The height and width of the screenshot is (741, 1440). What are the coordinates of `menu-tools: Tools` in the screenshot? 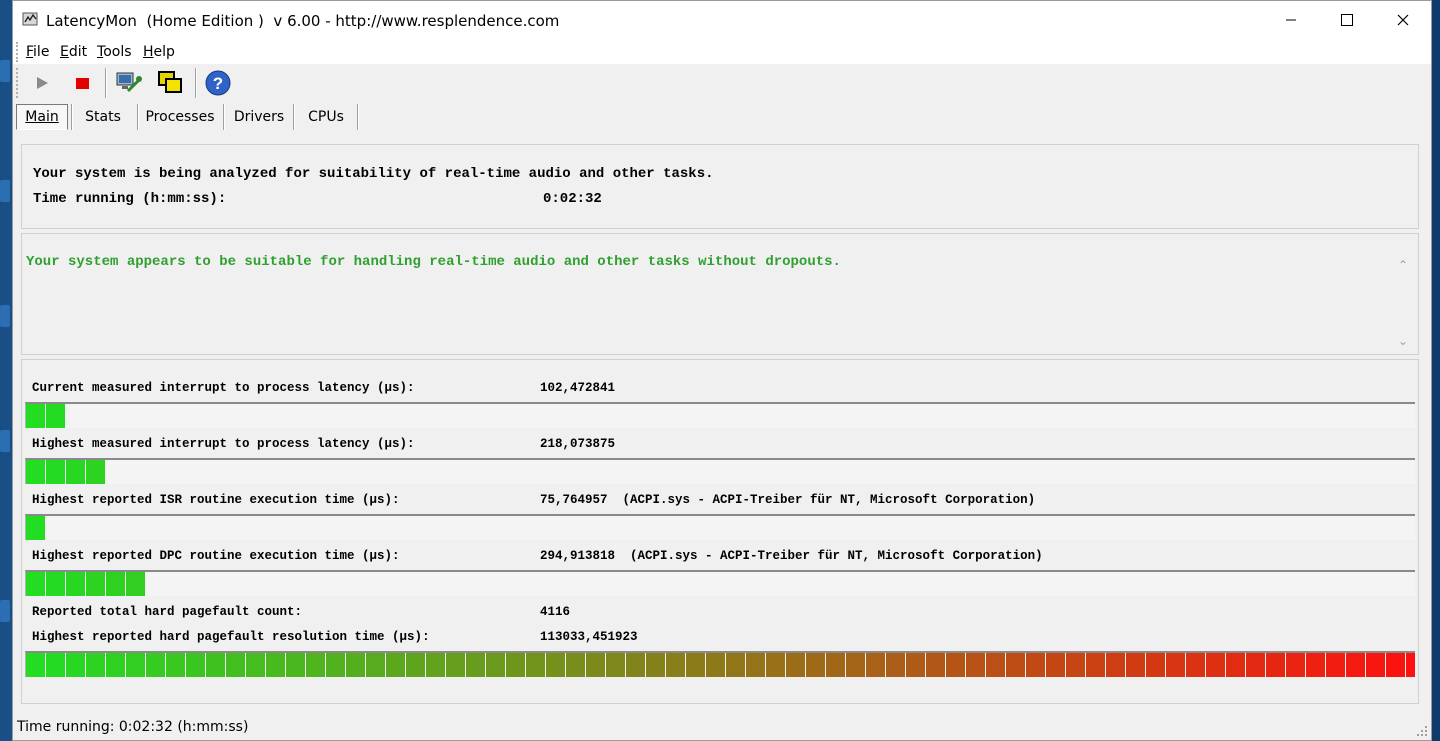 It's located at (114, 52).